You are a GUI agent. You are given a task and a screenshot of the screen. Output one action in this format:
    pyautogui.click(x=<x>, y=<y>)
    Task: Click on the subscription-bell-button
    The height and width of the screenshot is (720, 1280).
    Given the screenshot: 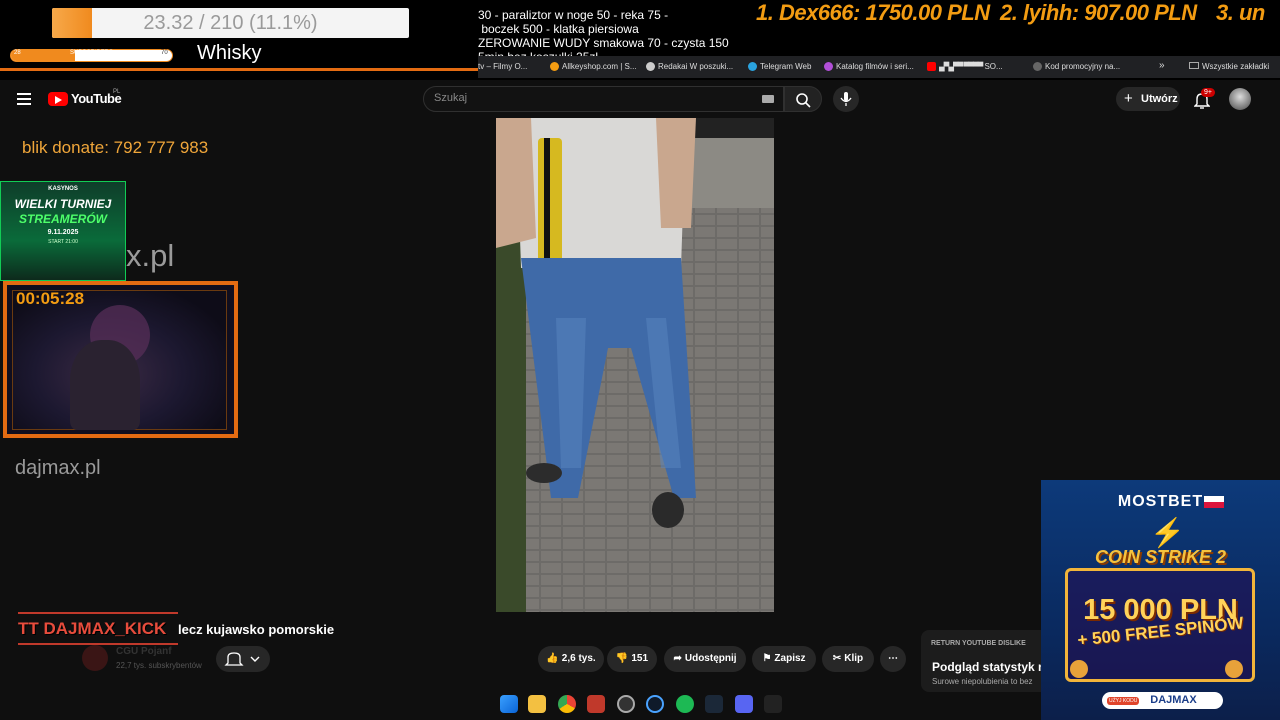 What is the action you would take?
    pyautogui.click(x=243, y=659)
    